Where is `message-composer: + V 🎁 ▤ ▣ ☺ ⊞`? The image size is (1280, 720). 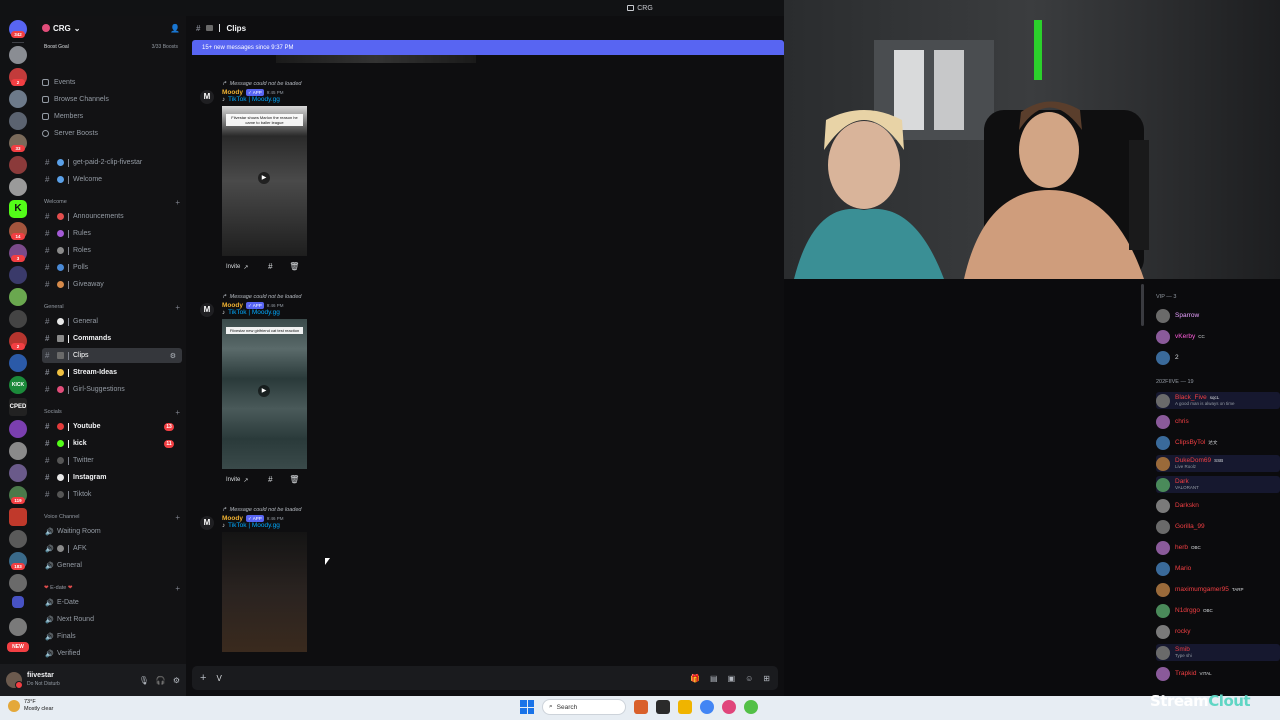 message-composer: + V 🎁 ▤ ▣ ☺ ⊞ is located at coordinates (485, 678).